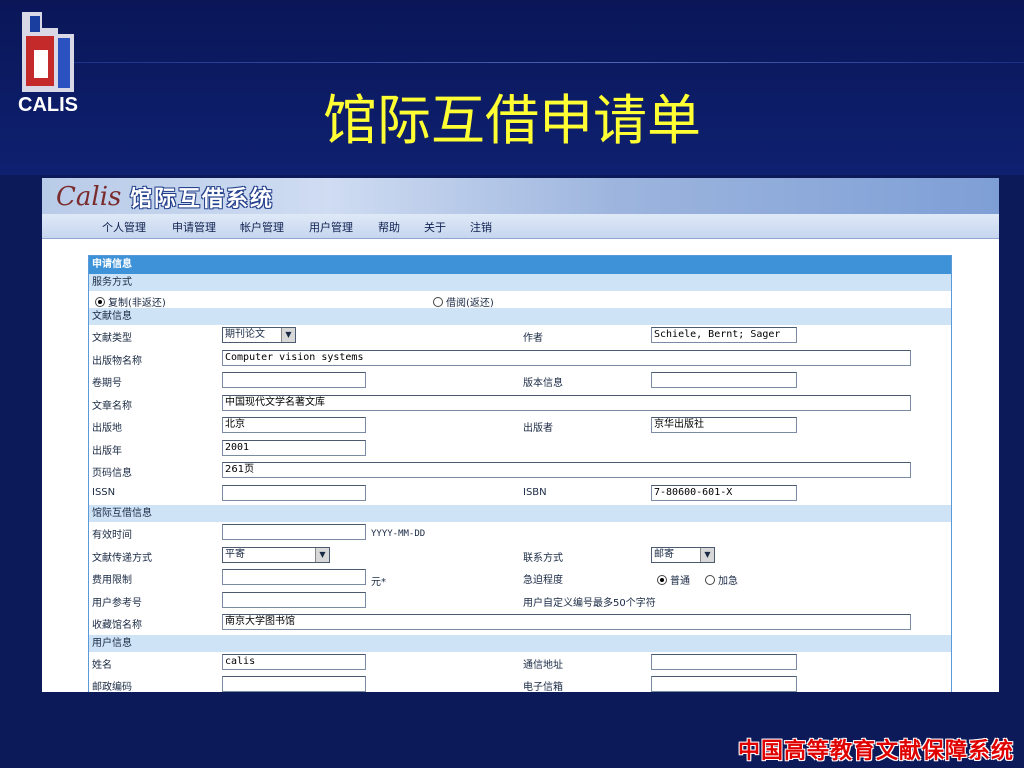  What do you see at coordinates (122, 558) in the screenshot?
I see `delivery-label: 文献传递方式` at bounding box center [122, 558].